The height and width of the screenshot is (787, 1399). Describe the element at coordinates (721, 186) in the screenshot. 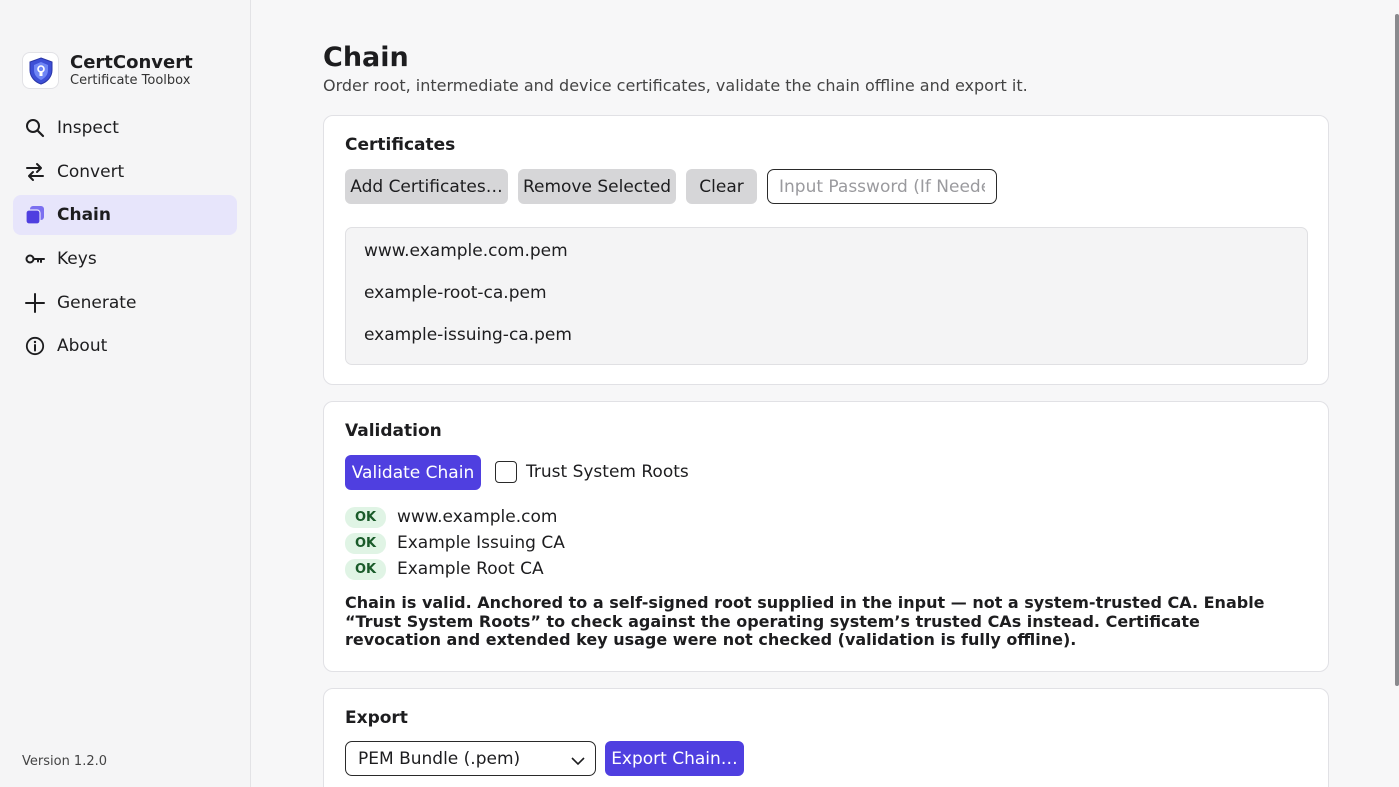

I see `clear-button: Clear` at that location.